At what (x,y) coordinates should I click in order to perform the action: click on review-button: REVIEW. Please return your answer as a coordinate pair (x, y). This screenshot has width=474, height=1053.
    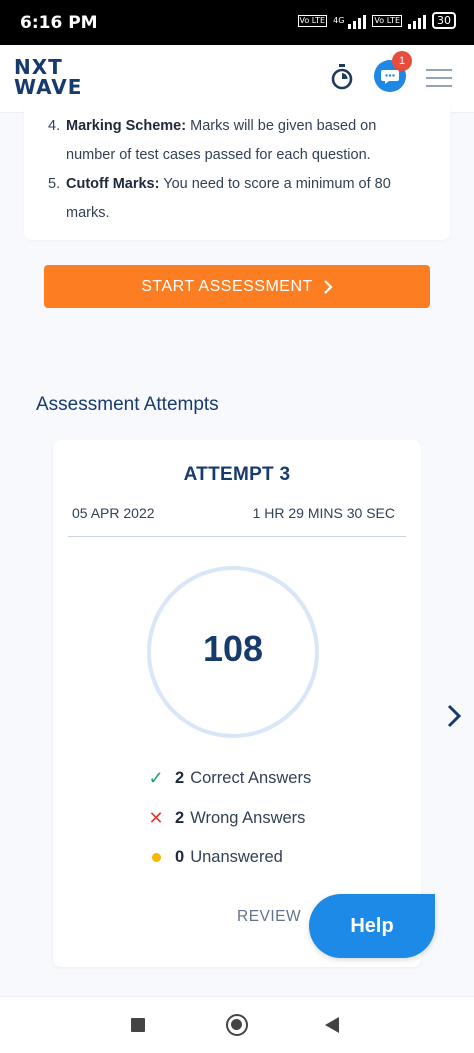
    Looking at the image, I should click on (269, 917).